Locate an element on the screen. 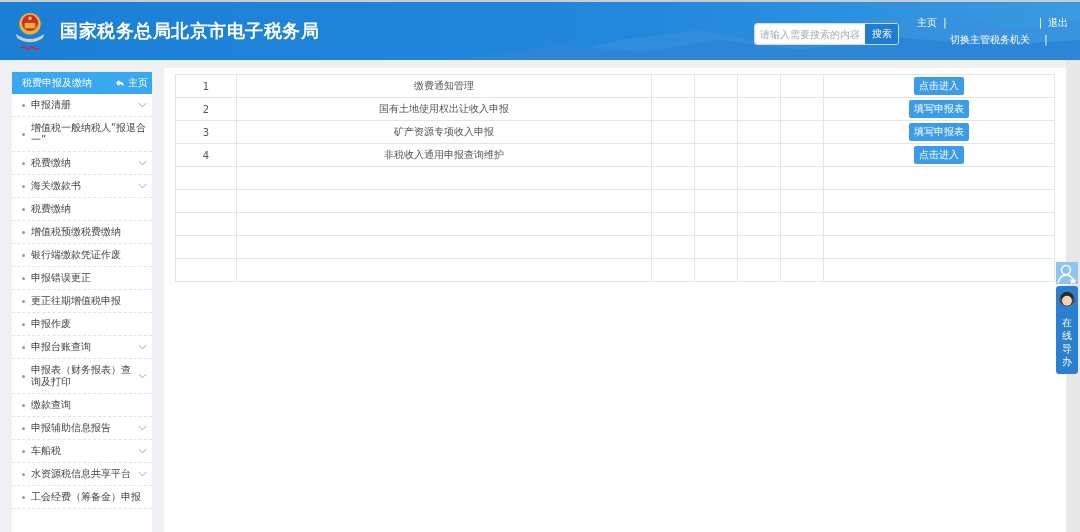 This screenshot has width=1080, height=532. sidebar-item: 银行端缴款凭证作废 is located at coordinates (82, 255).